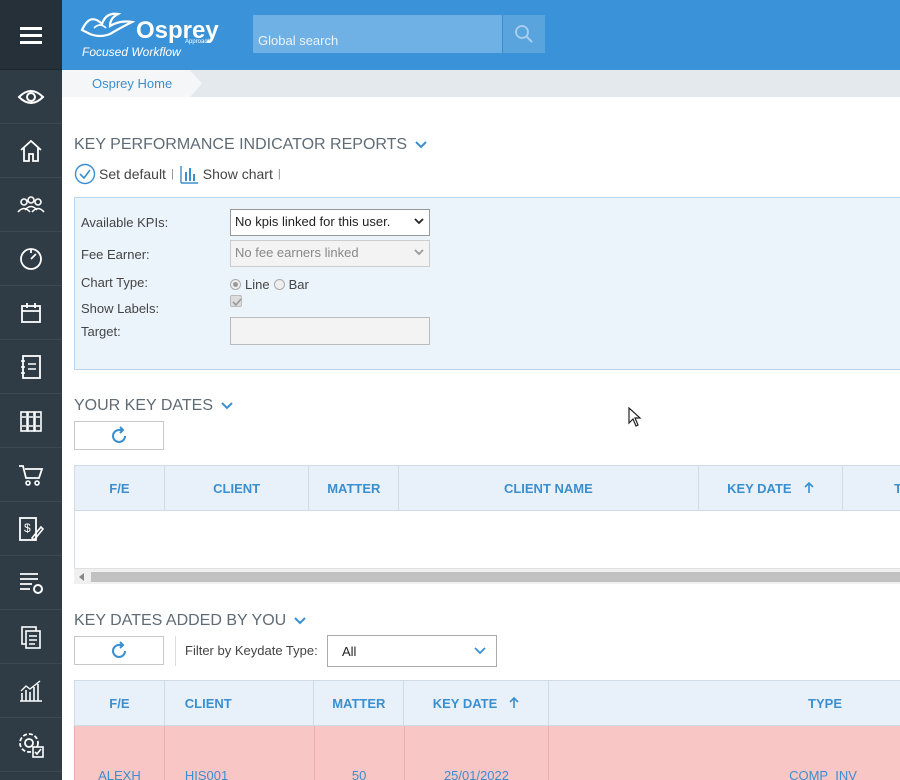  Describe the element at coordinates (257, 284) in the screenshot. I see `chart-type-line-label: Line` at that location.